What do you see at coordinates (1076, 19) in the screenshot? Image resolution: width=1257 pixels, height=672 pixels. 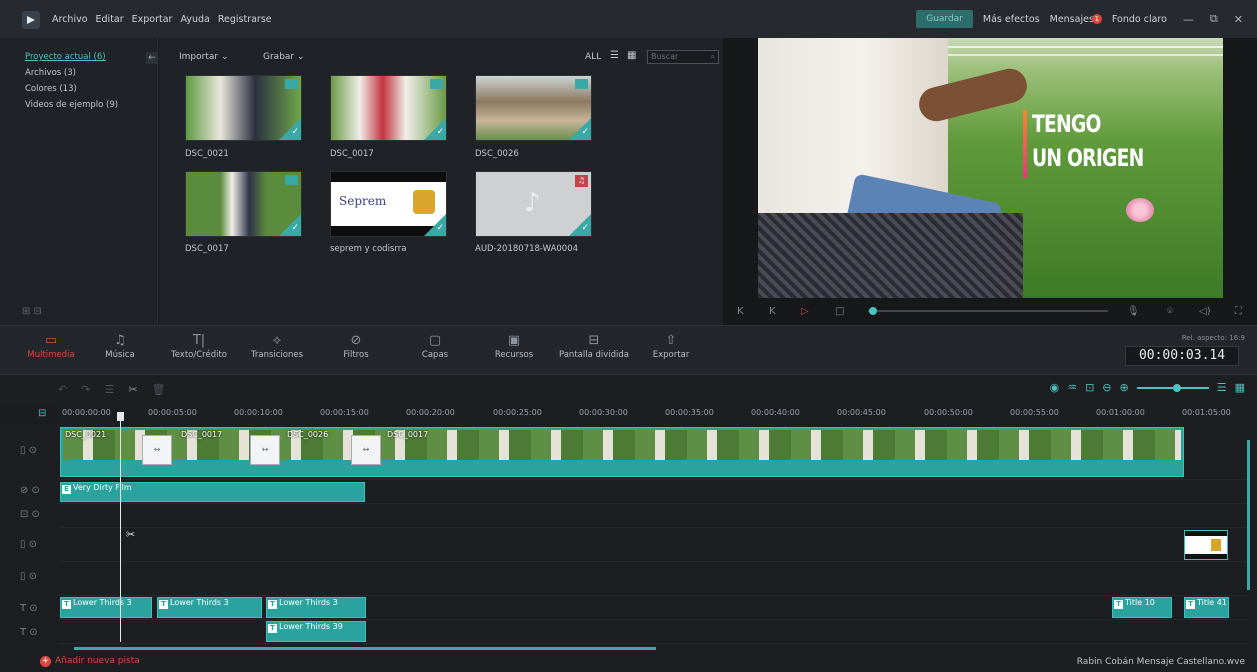 I see `messages-link: Mensajes1` at bounding box center [1076, 19].